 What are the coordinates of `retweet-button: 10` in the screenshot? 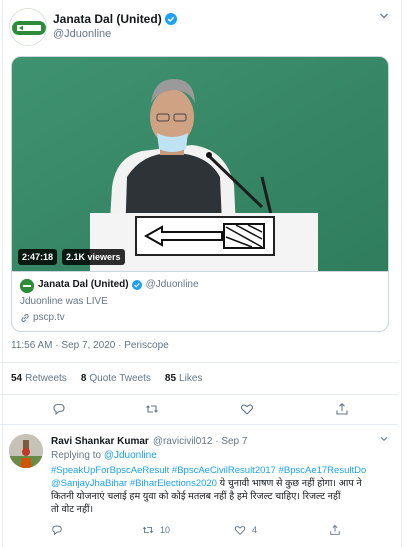 It's located at (156, 530).